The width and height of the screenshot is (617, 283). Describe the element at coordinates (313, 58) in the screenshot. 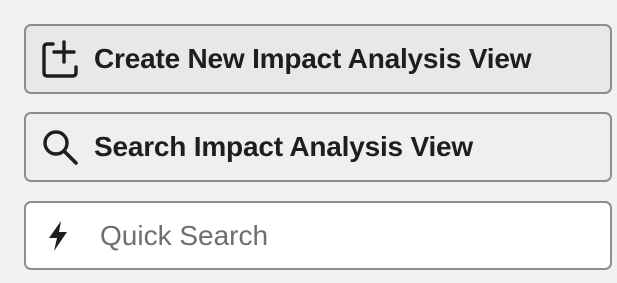

I see `create-impact-analysis-view-label: Create New Impact Analysis View` at that location.